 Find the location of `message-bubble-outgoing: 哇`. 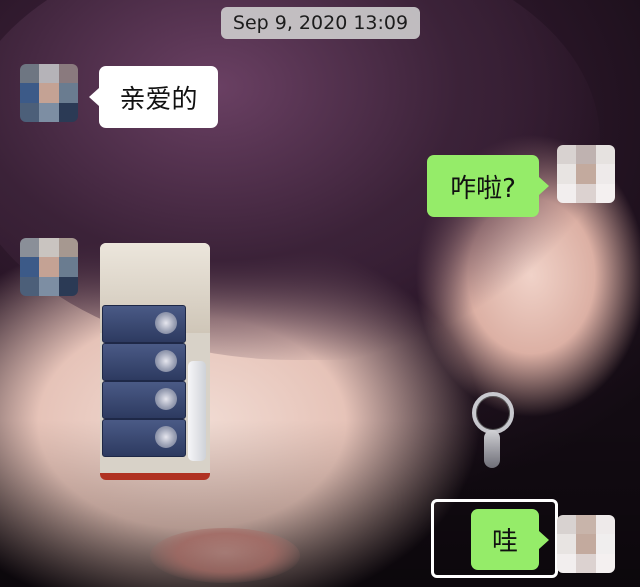

message-bubble-outgoing: 哇 is located at coordinates (510, 539).